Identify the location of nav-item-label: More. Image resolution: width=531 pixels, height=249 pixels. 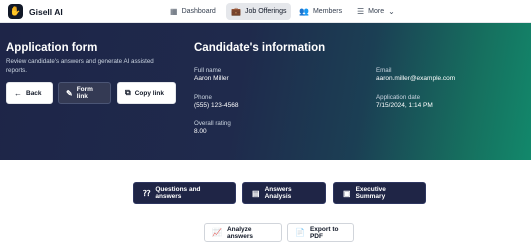
(376, 11).